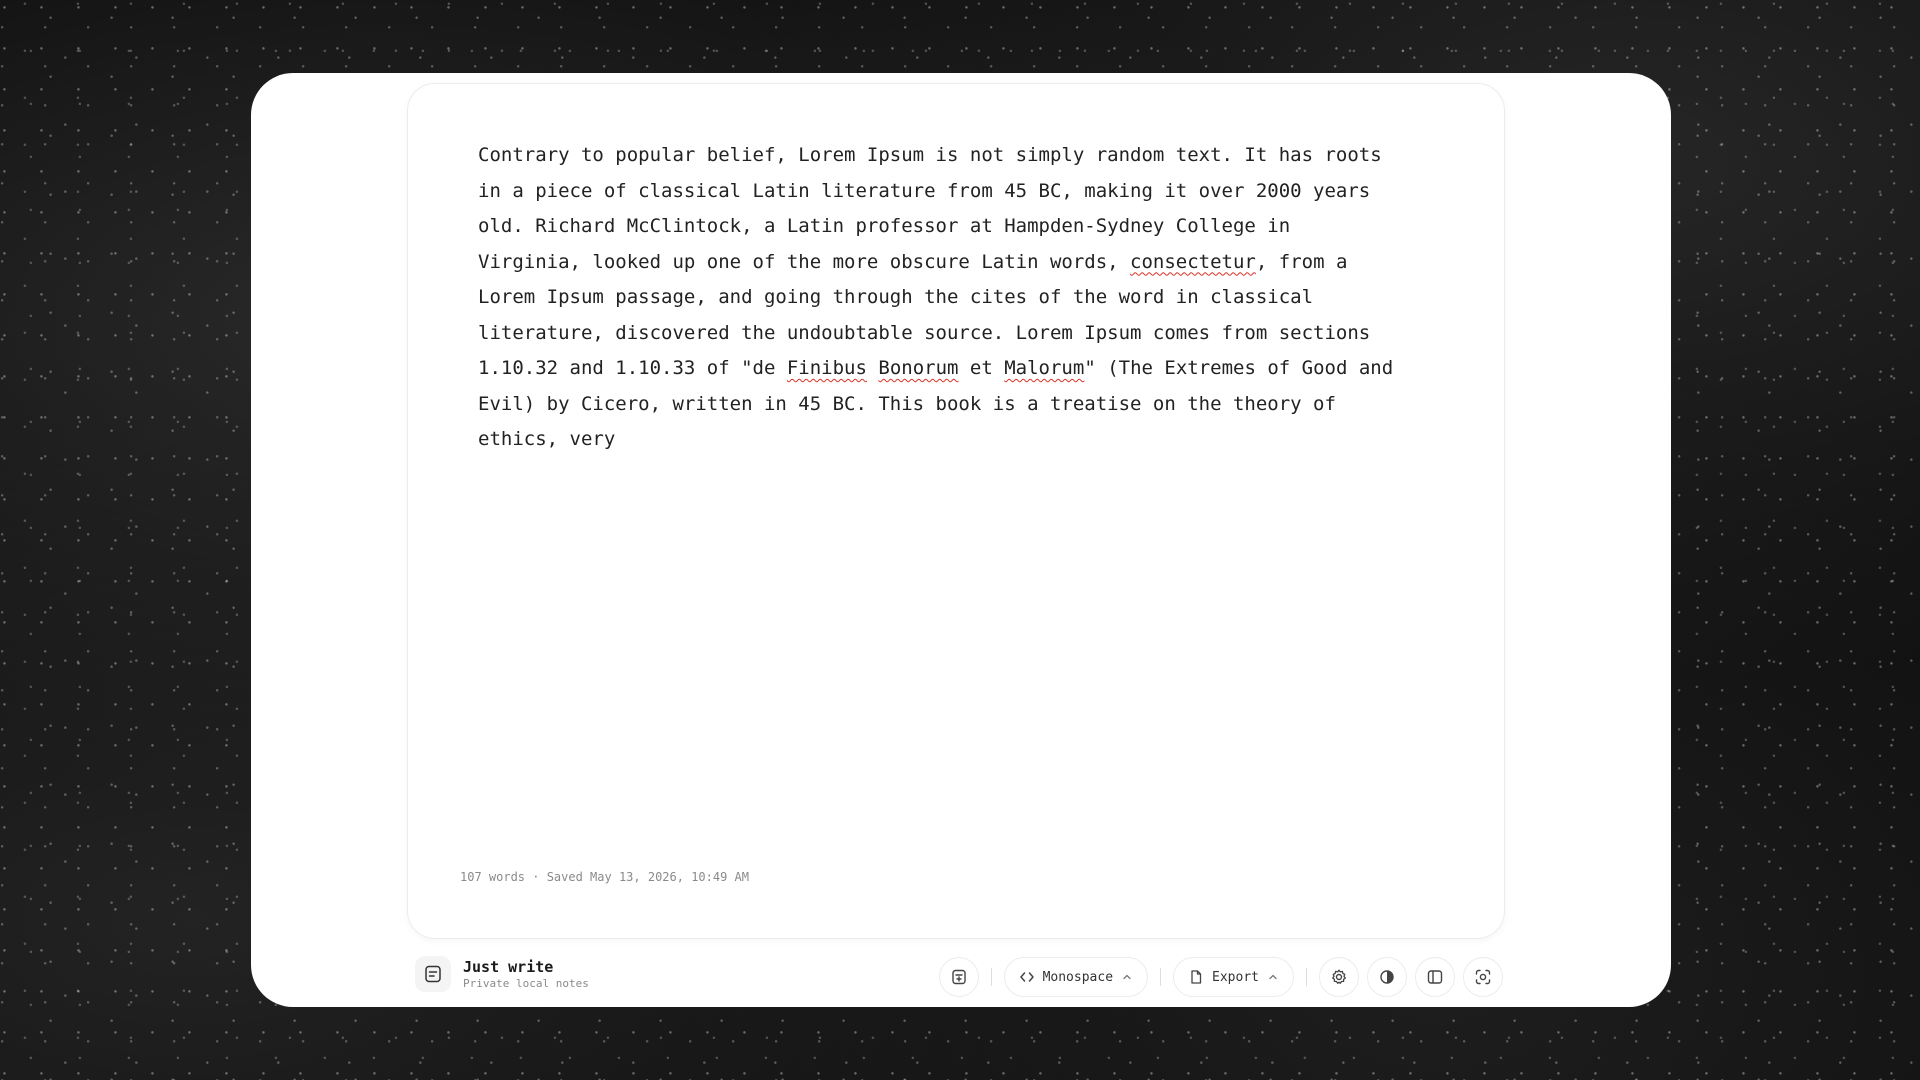 The height and width of the screenshot is (1080, 1920). I want to click on misspelled-word: Malorum, so click(1044, 368).